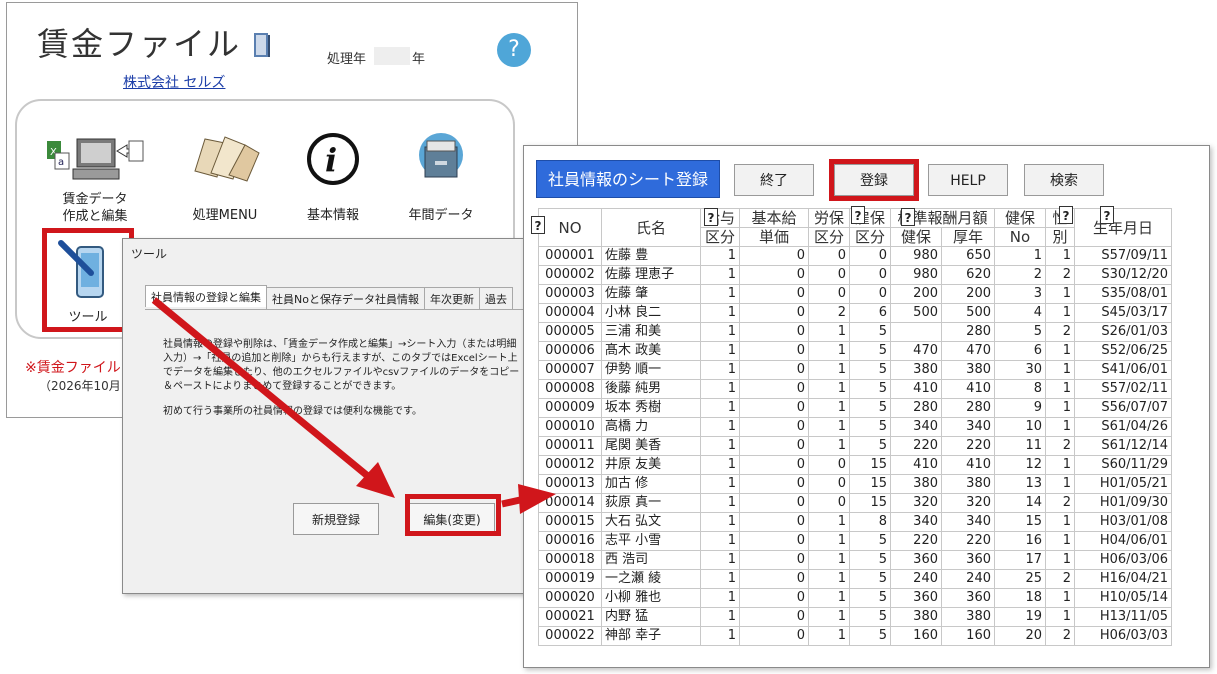  I want to click on help-button: HELP, so click(968, 180).